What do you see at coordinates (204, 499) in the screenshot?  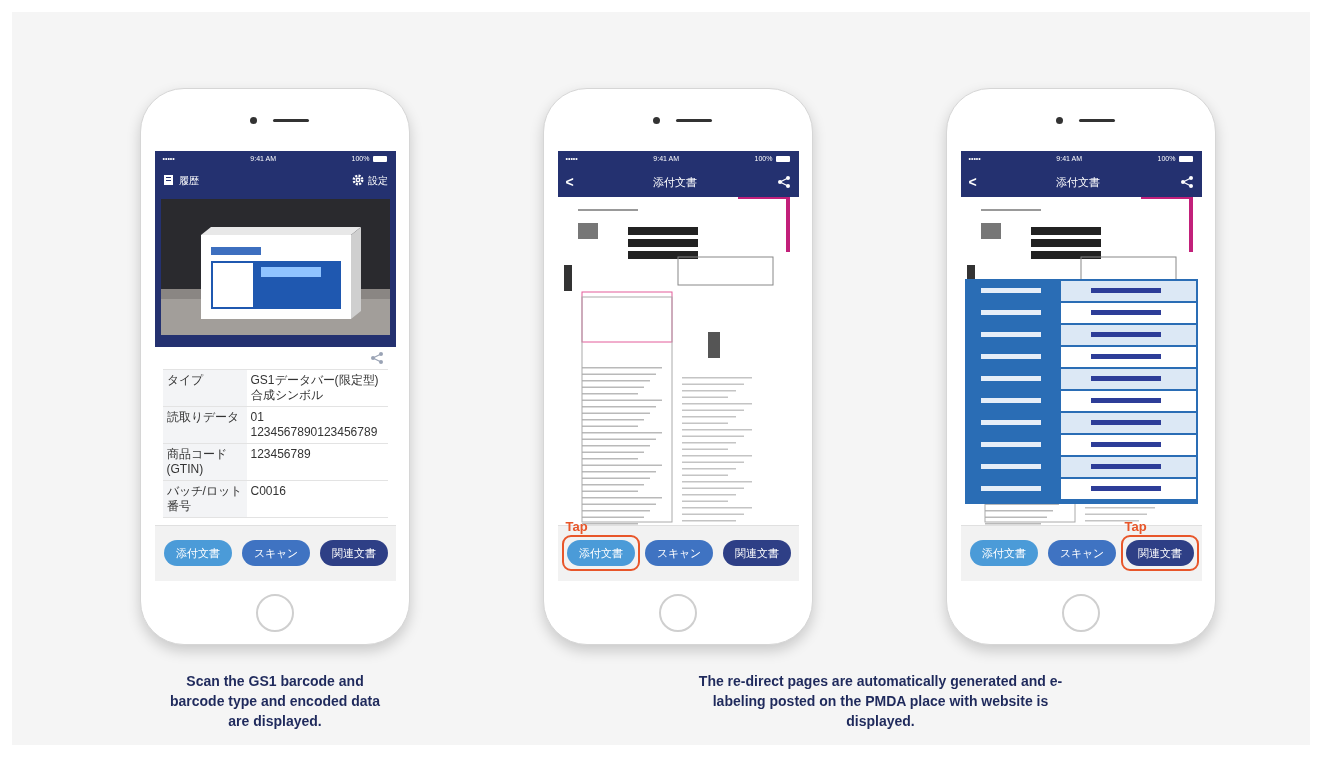 I see `row-label: バッチ/ロット番号` at bounding box center [204, 499].